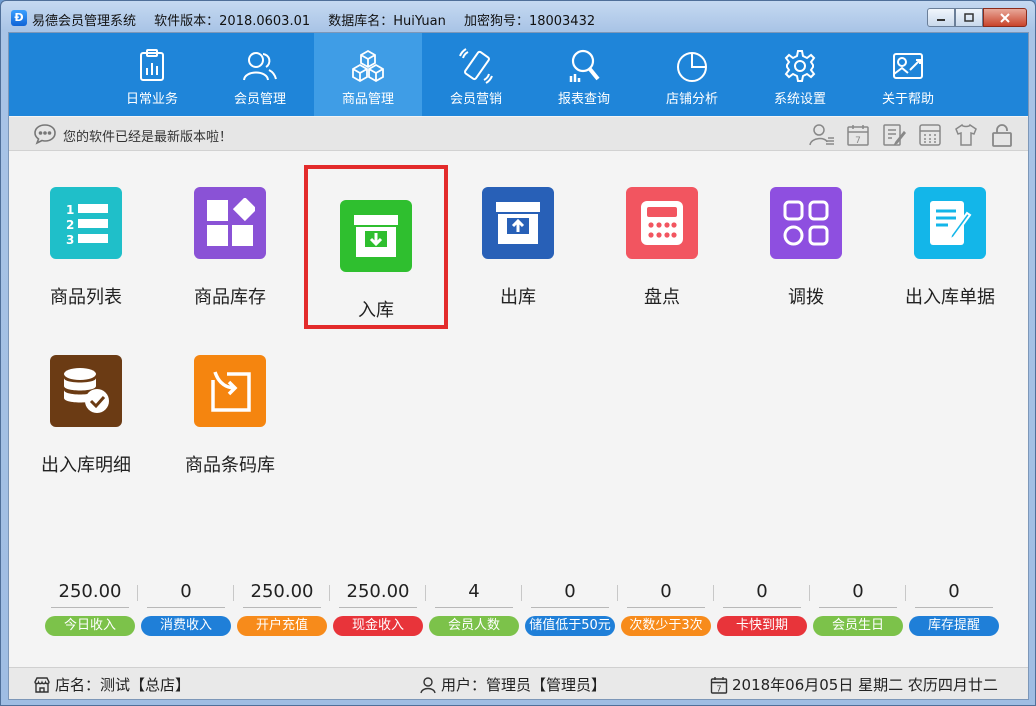 Image resolution: width=1036 pixels, height=706 pixels. I want to click on nav-member-management: 会员管理, so click(260, 74).